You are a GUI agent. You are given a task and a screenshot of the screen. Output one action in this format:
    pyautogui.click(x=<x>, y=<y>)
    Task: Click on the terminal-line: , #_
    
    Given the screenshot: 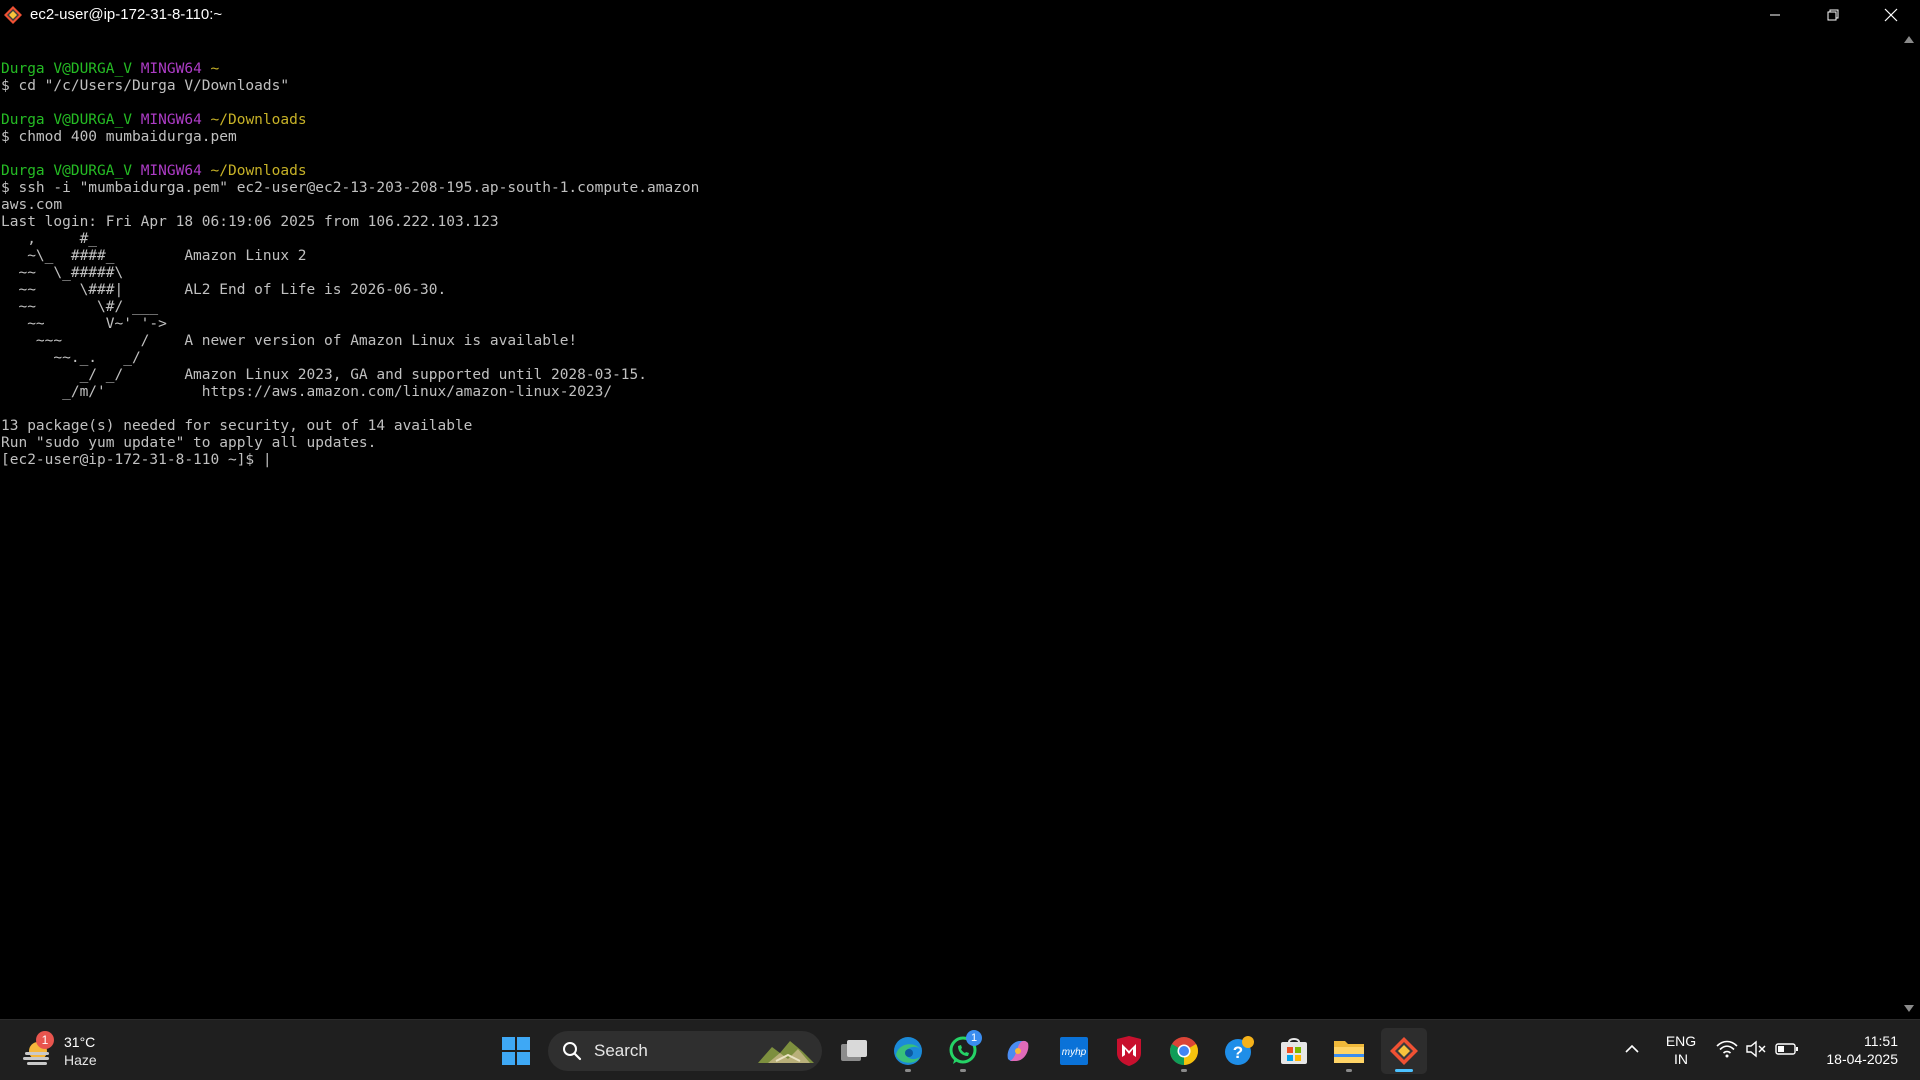 What is the action you would take?
    pyautogui.click(x=350, y=239)
    